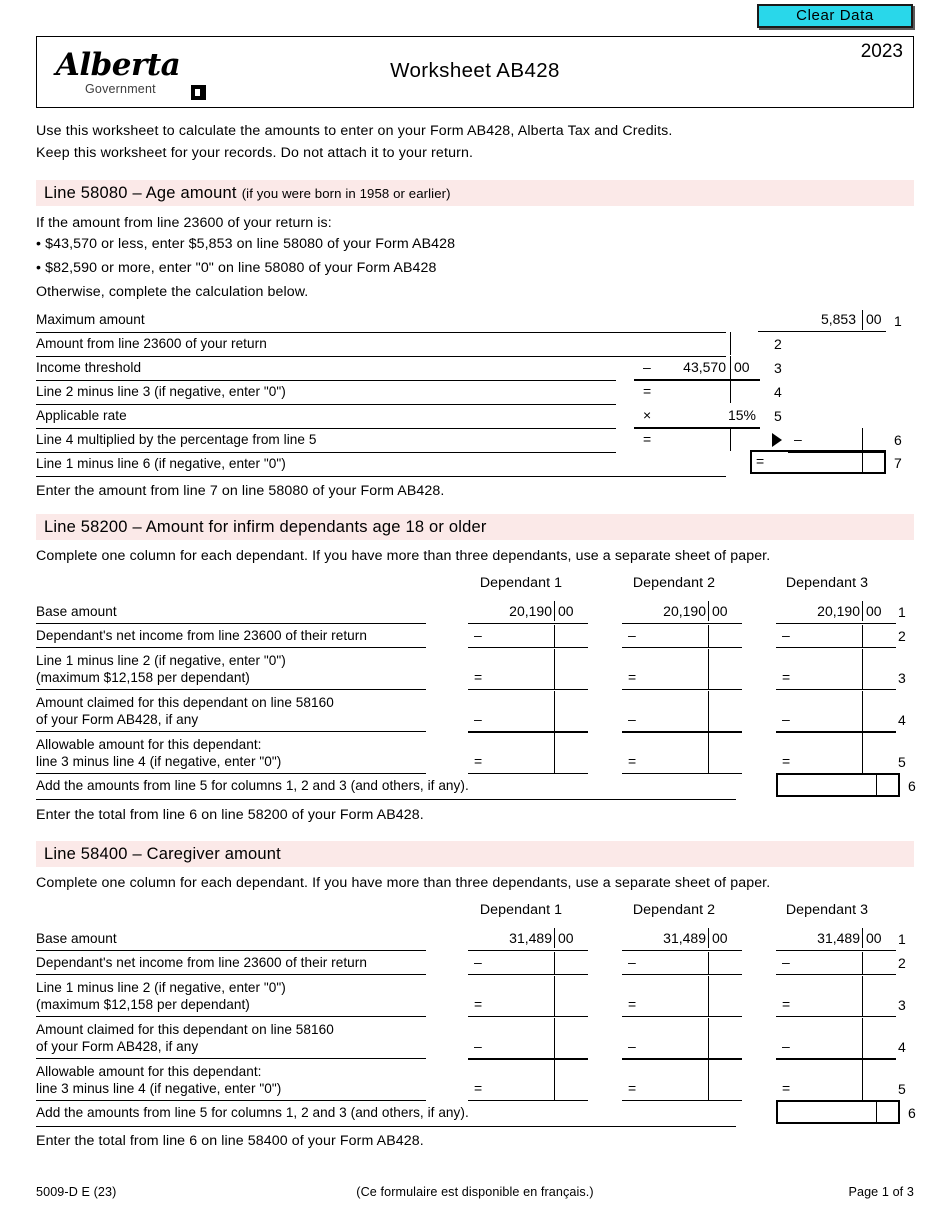  What do you see at coordinates (151, 343) in the screenshot?
I see `row-label: Amount from line 23600 of your return` at bounding box center [151, 343].